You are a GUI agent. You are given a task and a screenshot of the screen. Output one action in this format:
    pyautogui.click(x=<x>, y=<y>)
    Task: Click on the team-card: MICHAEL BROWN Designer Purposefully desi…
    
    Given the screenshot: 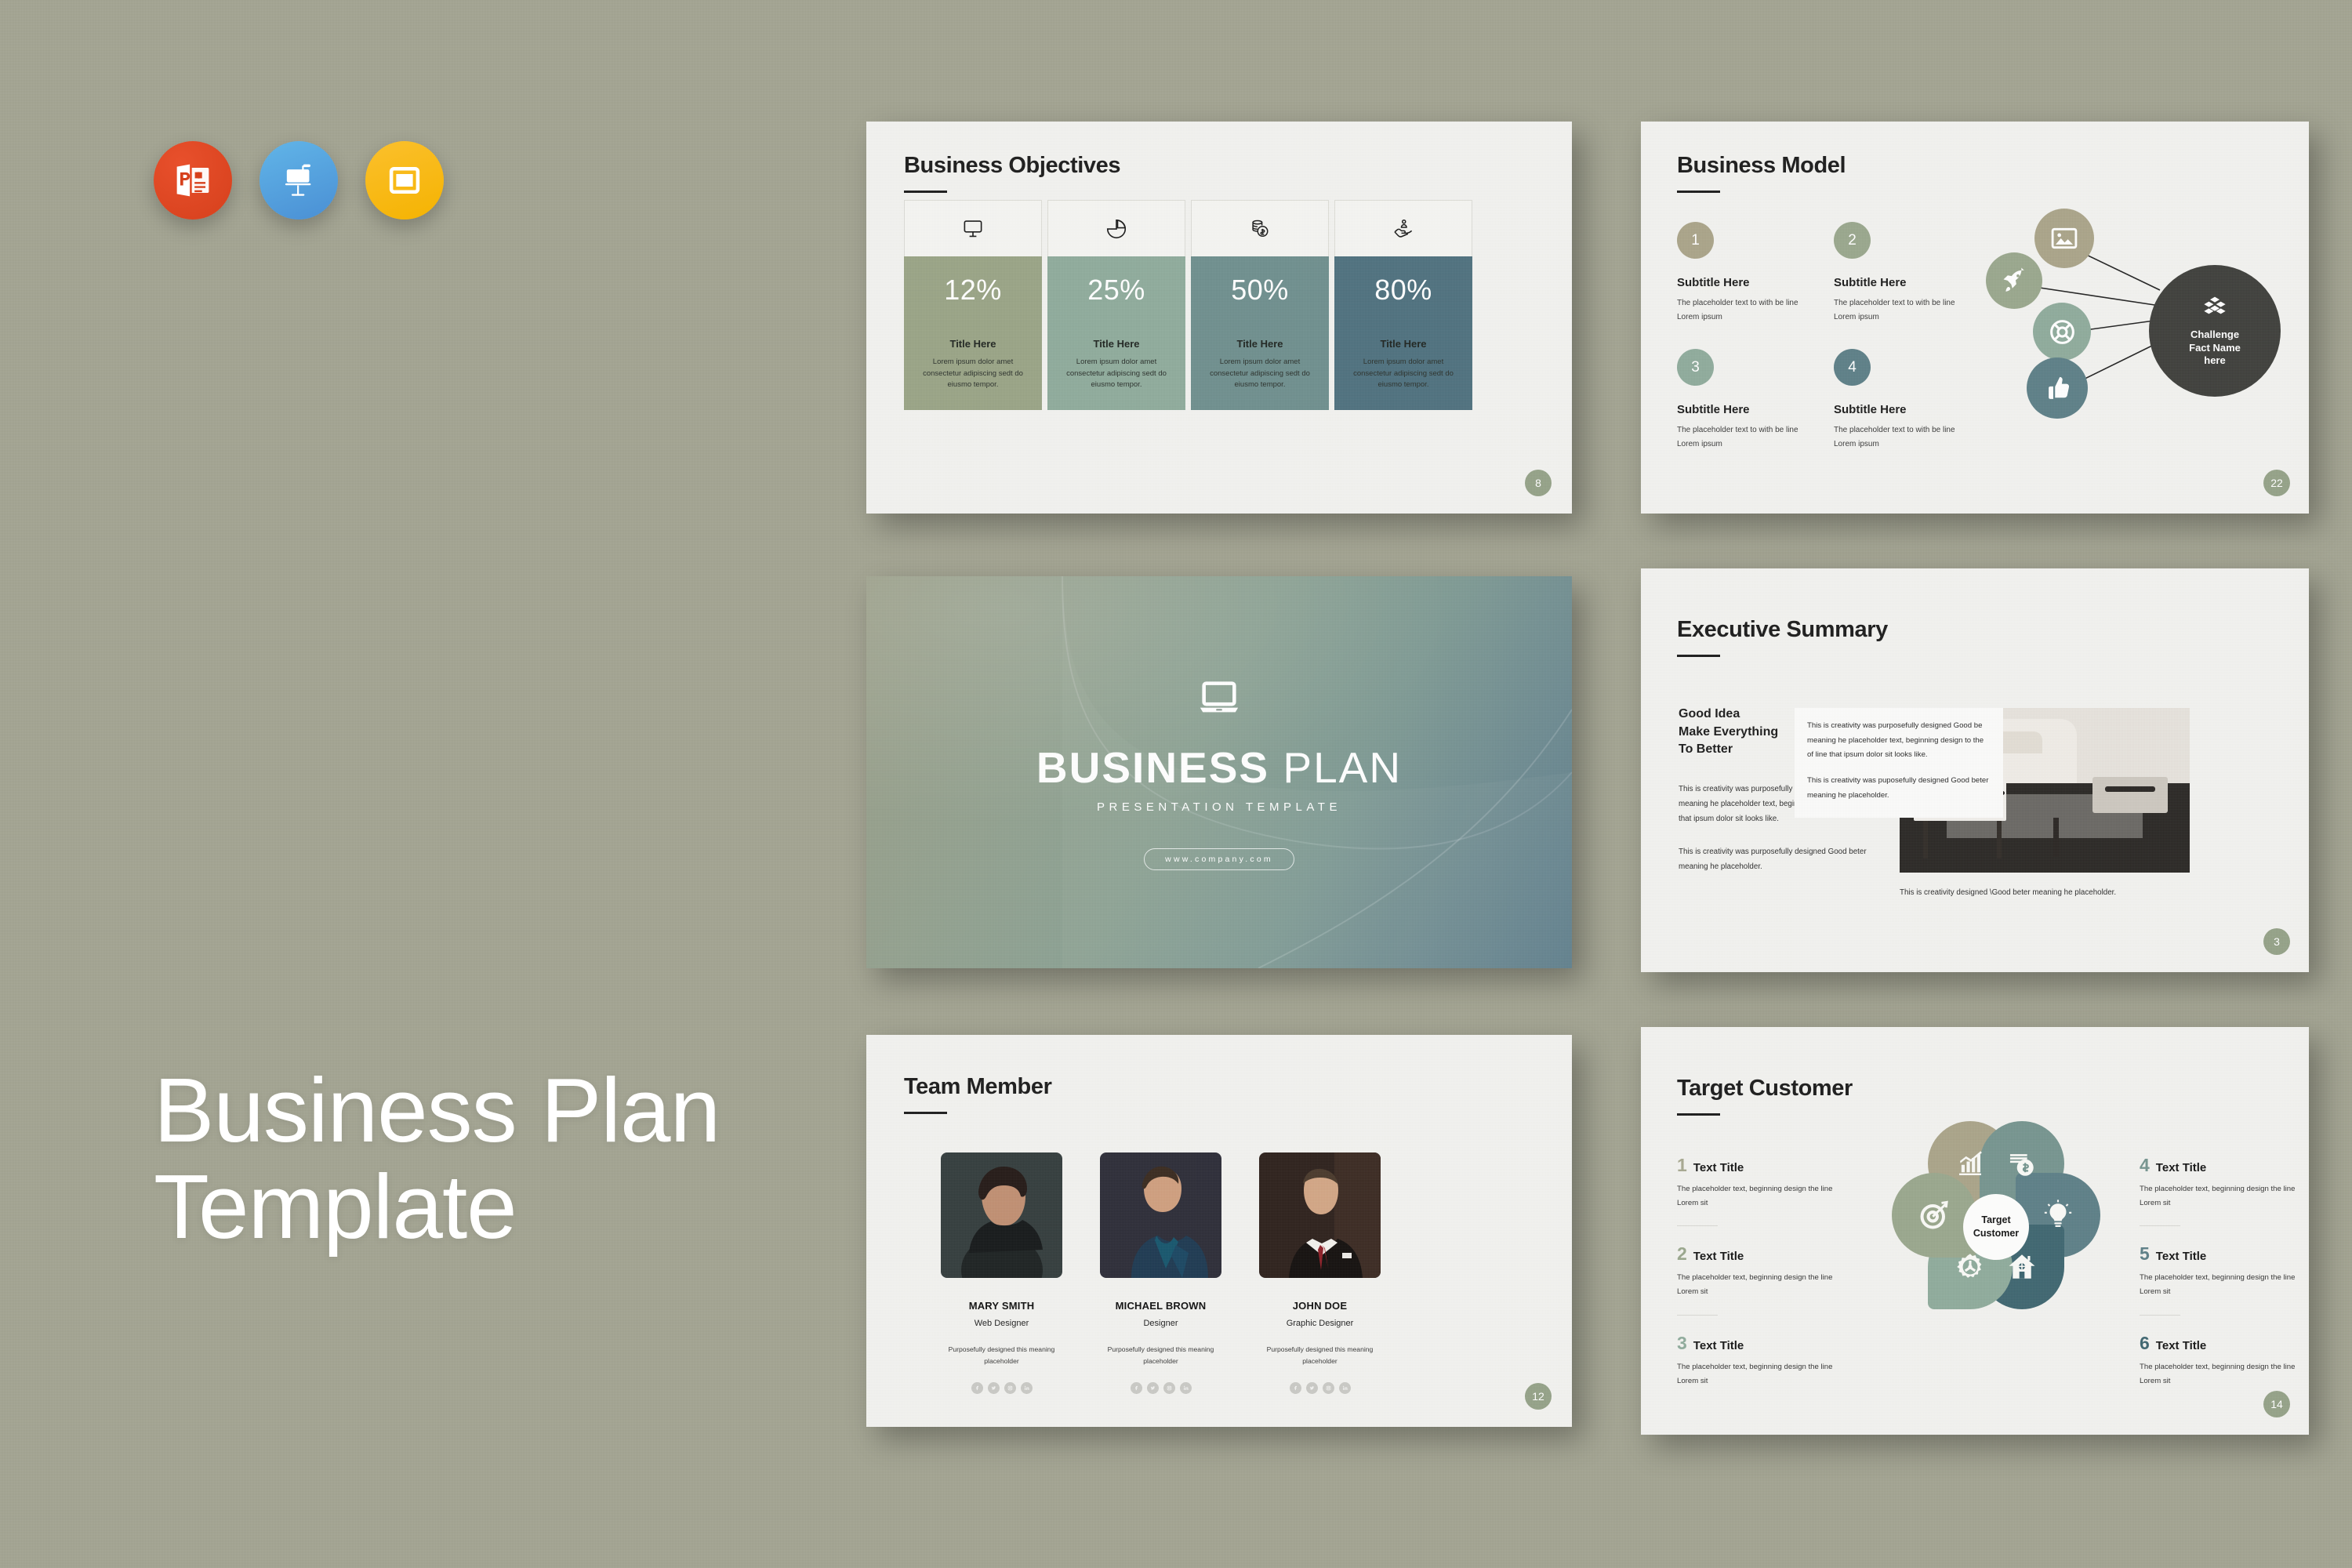 What is the action you would take?
    pyautogui.click(x=1160, y=1273)
    